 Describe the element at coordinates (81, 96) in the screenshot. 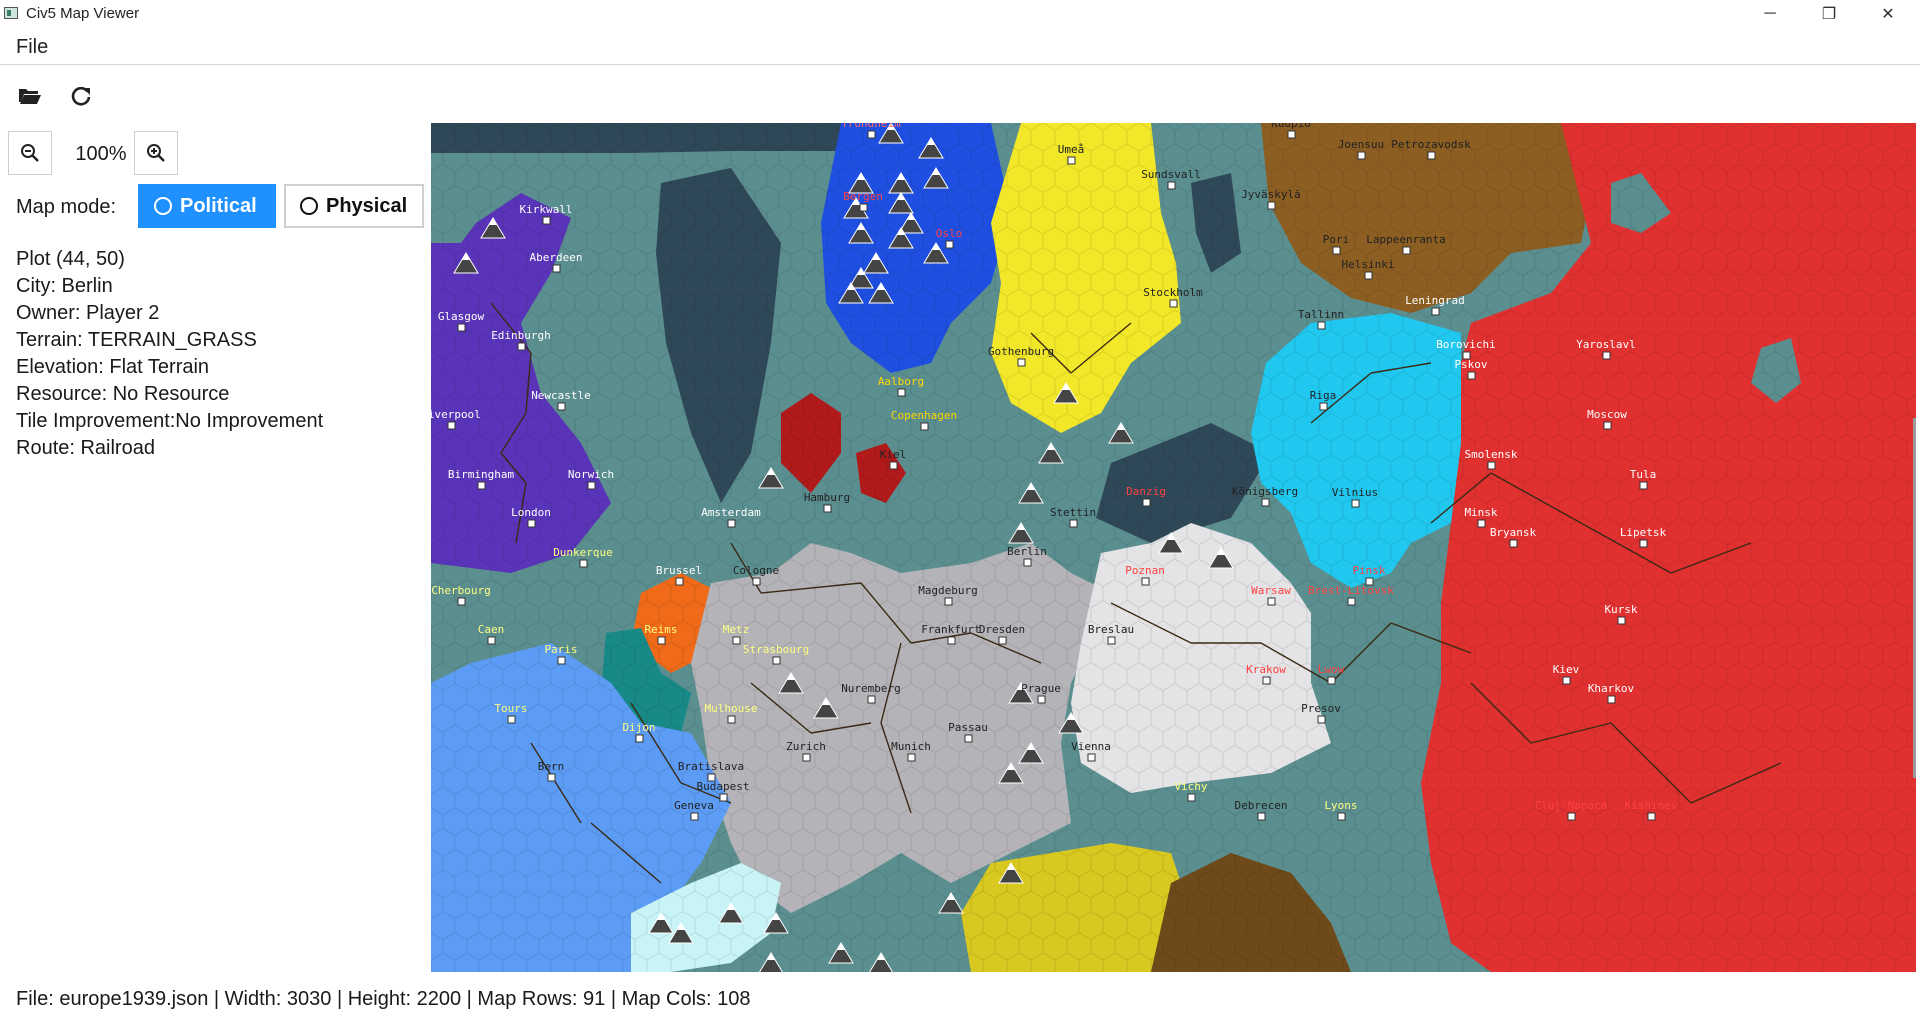

I see `refresh-button` at that location.